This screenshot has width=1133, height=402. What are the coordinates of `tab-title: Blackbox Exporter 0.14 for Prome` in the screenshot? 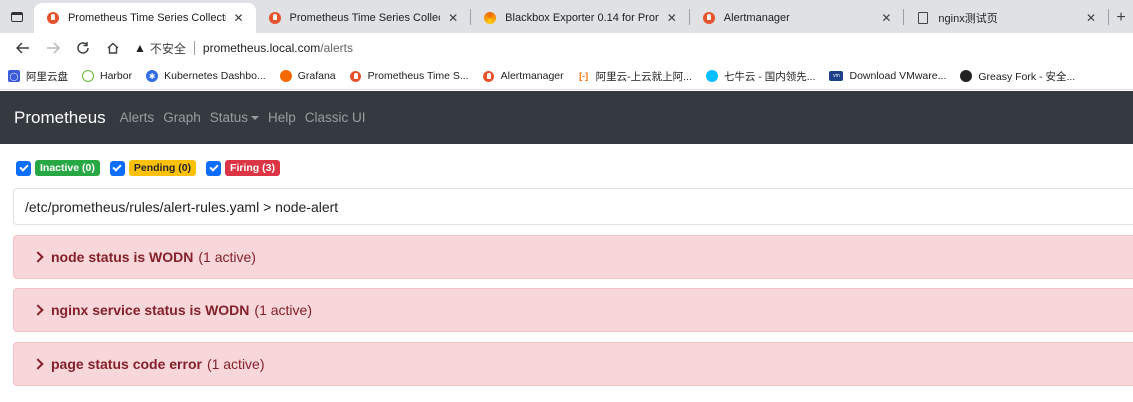 It's located at (582, 18).